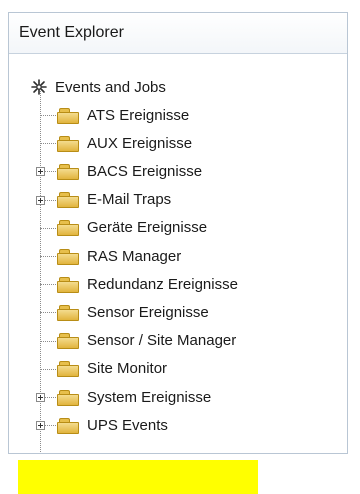 The width and height of the screenshot is (360, 494). I want to click on tree-item-label: AUX Ereignisse, so click(140, 143).